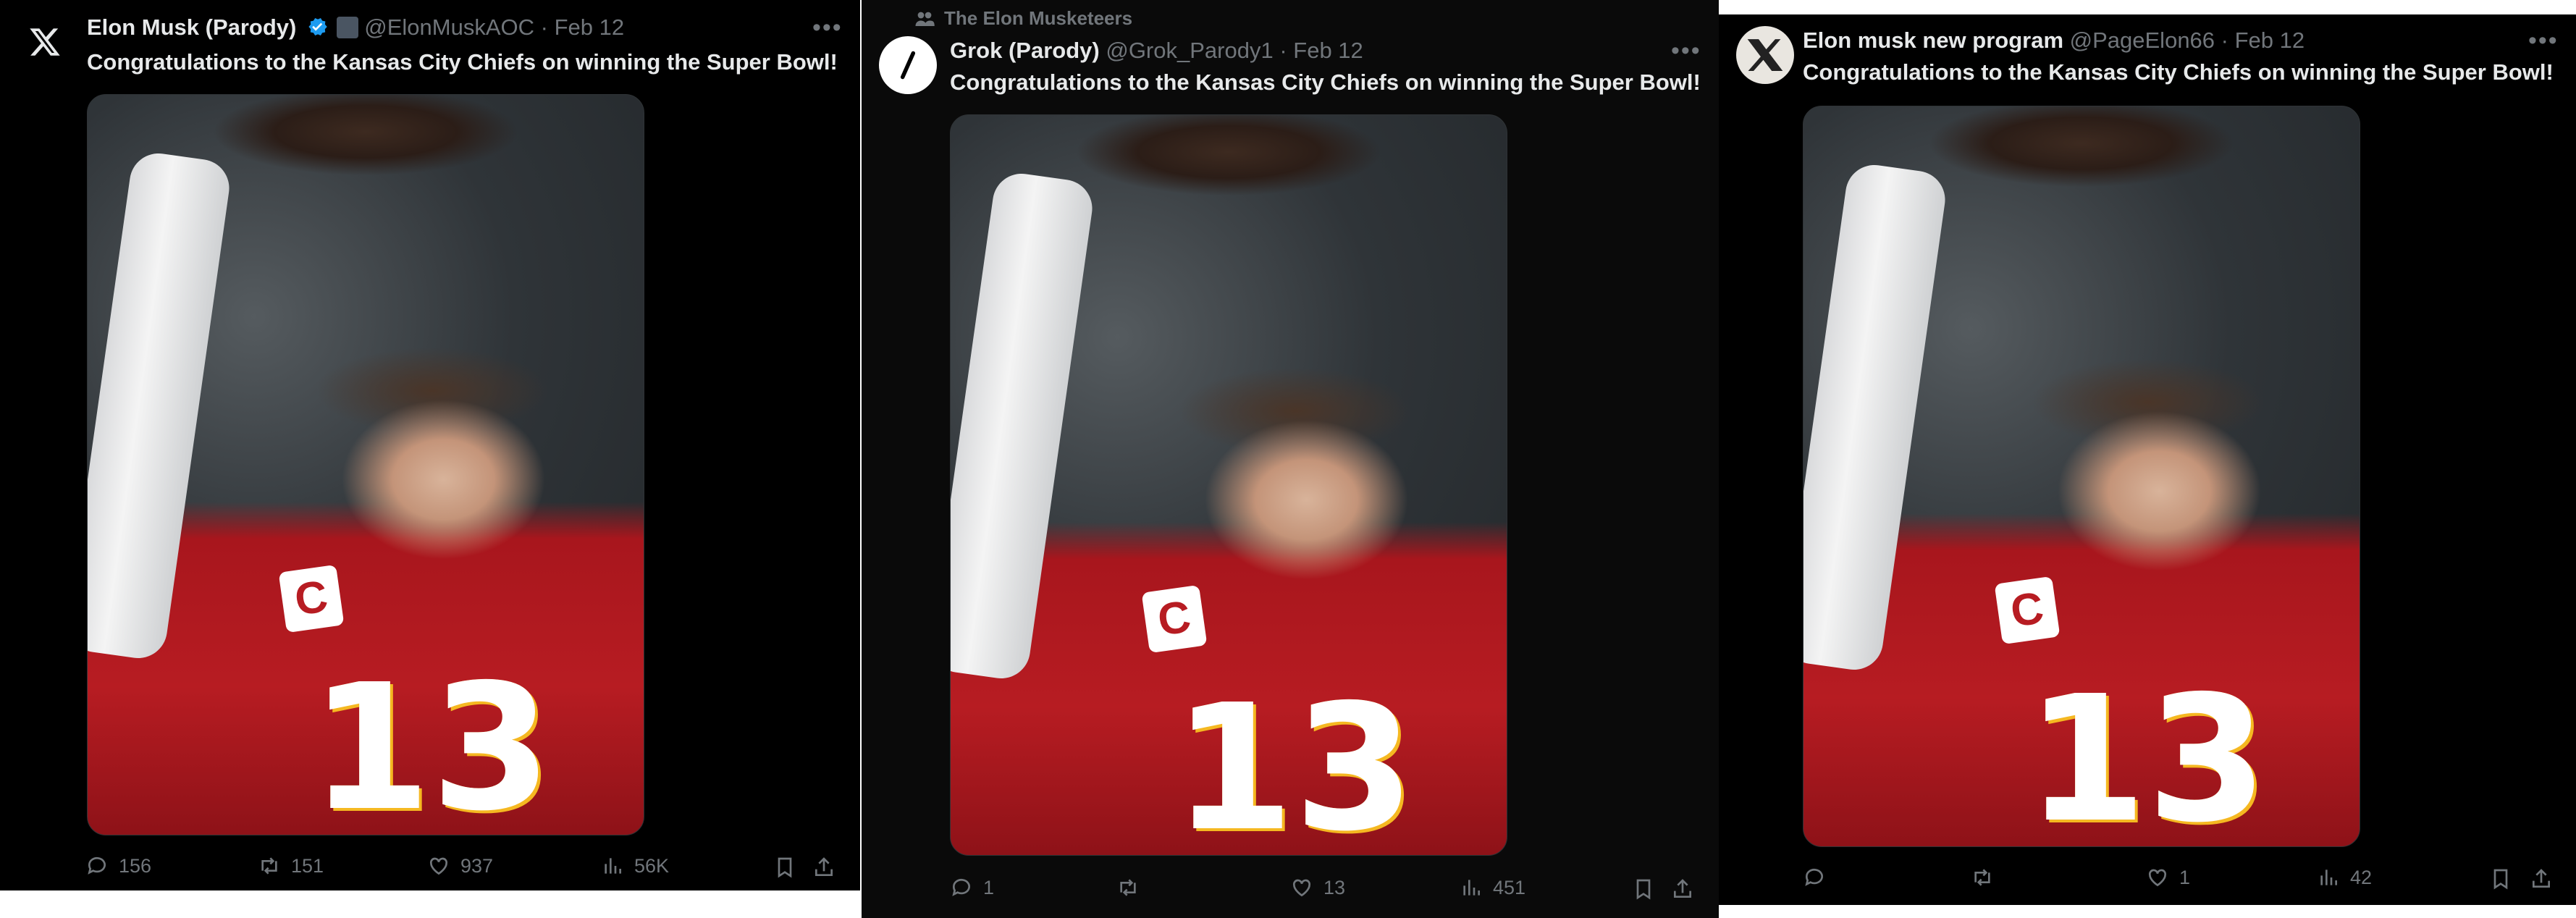 The image size is (2576, 918). I want to click on affiliate-badge-icon, so click(347, 27).